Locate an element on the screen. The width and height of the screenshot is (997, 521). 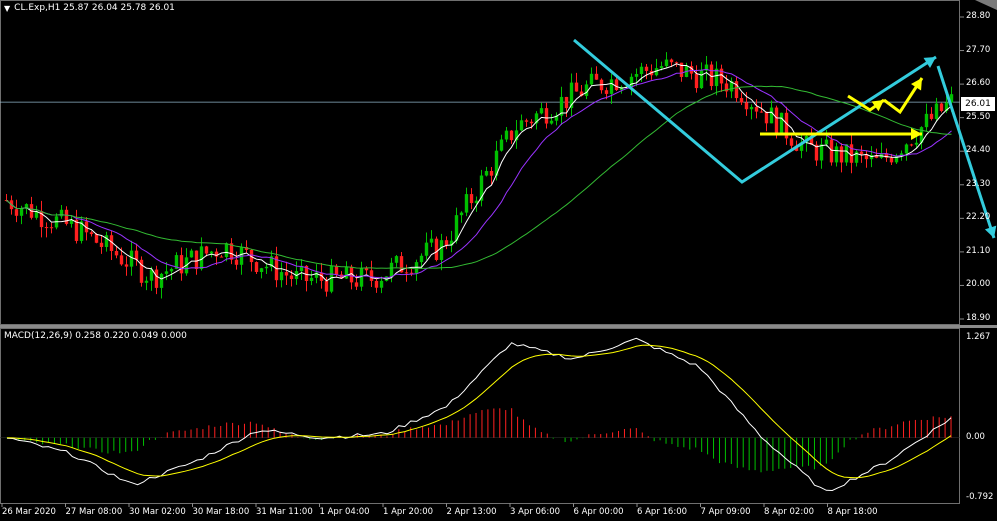
current-price-label: 26.01 is located at coordinates (978, 104).